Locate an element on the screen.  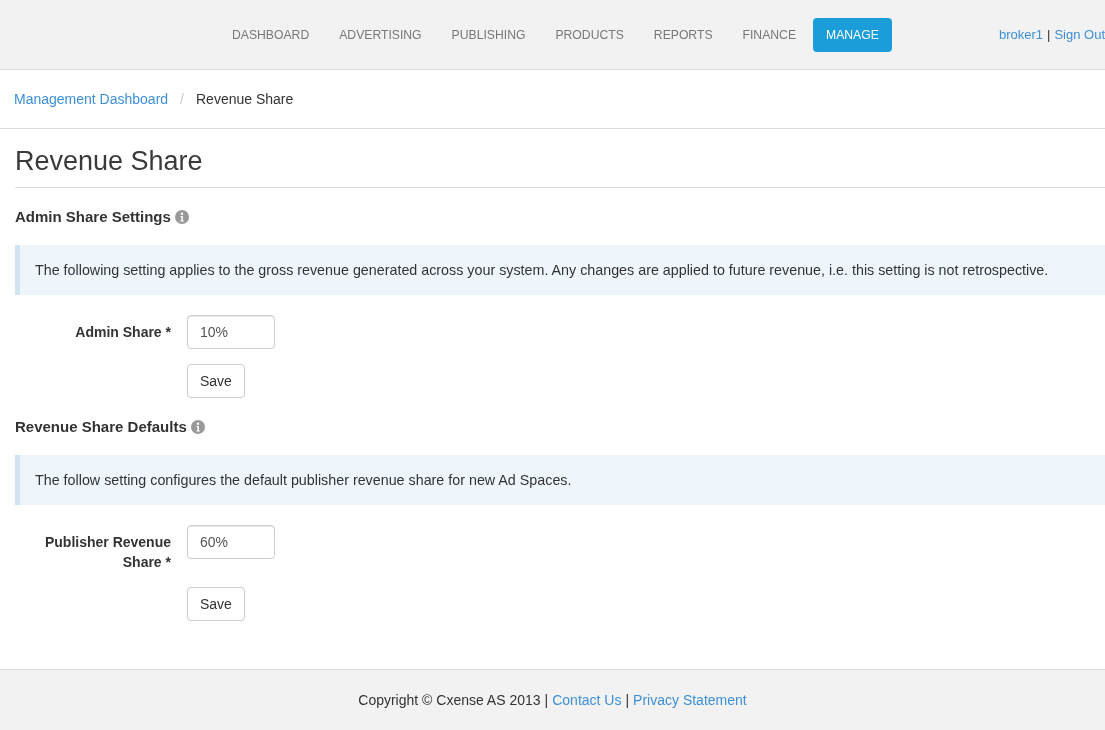
page-title: Revenue Share is located at coordinates (560, 166).